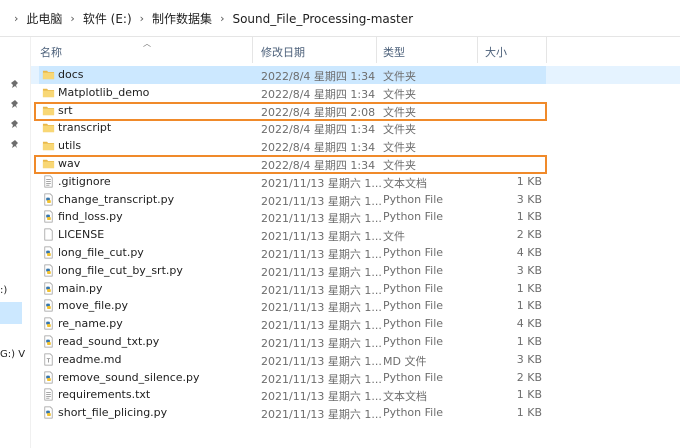 The width and height of the screenshot is (680, 448). What do you see at coordinates (12, 354) in the screenshot?
I see `nav-item-drive: G:) V` at bounding box center [12, 354].